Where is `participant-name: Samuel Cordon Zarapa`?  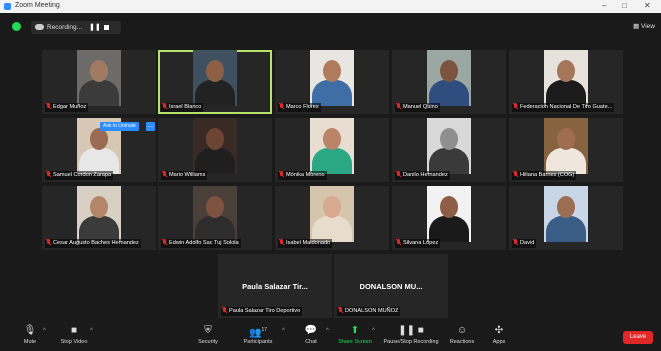
participant-name: Samuel Cordon Zarapa is located at coordinates (79, 175).